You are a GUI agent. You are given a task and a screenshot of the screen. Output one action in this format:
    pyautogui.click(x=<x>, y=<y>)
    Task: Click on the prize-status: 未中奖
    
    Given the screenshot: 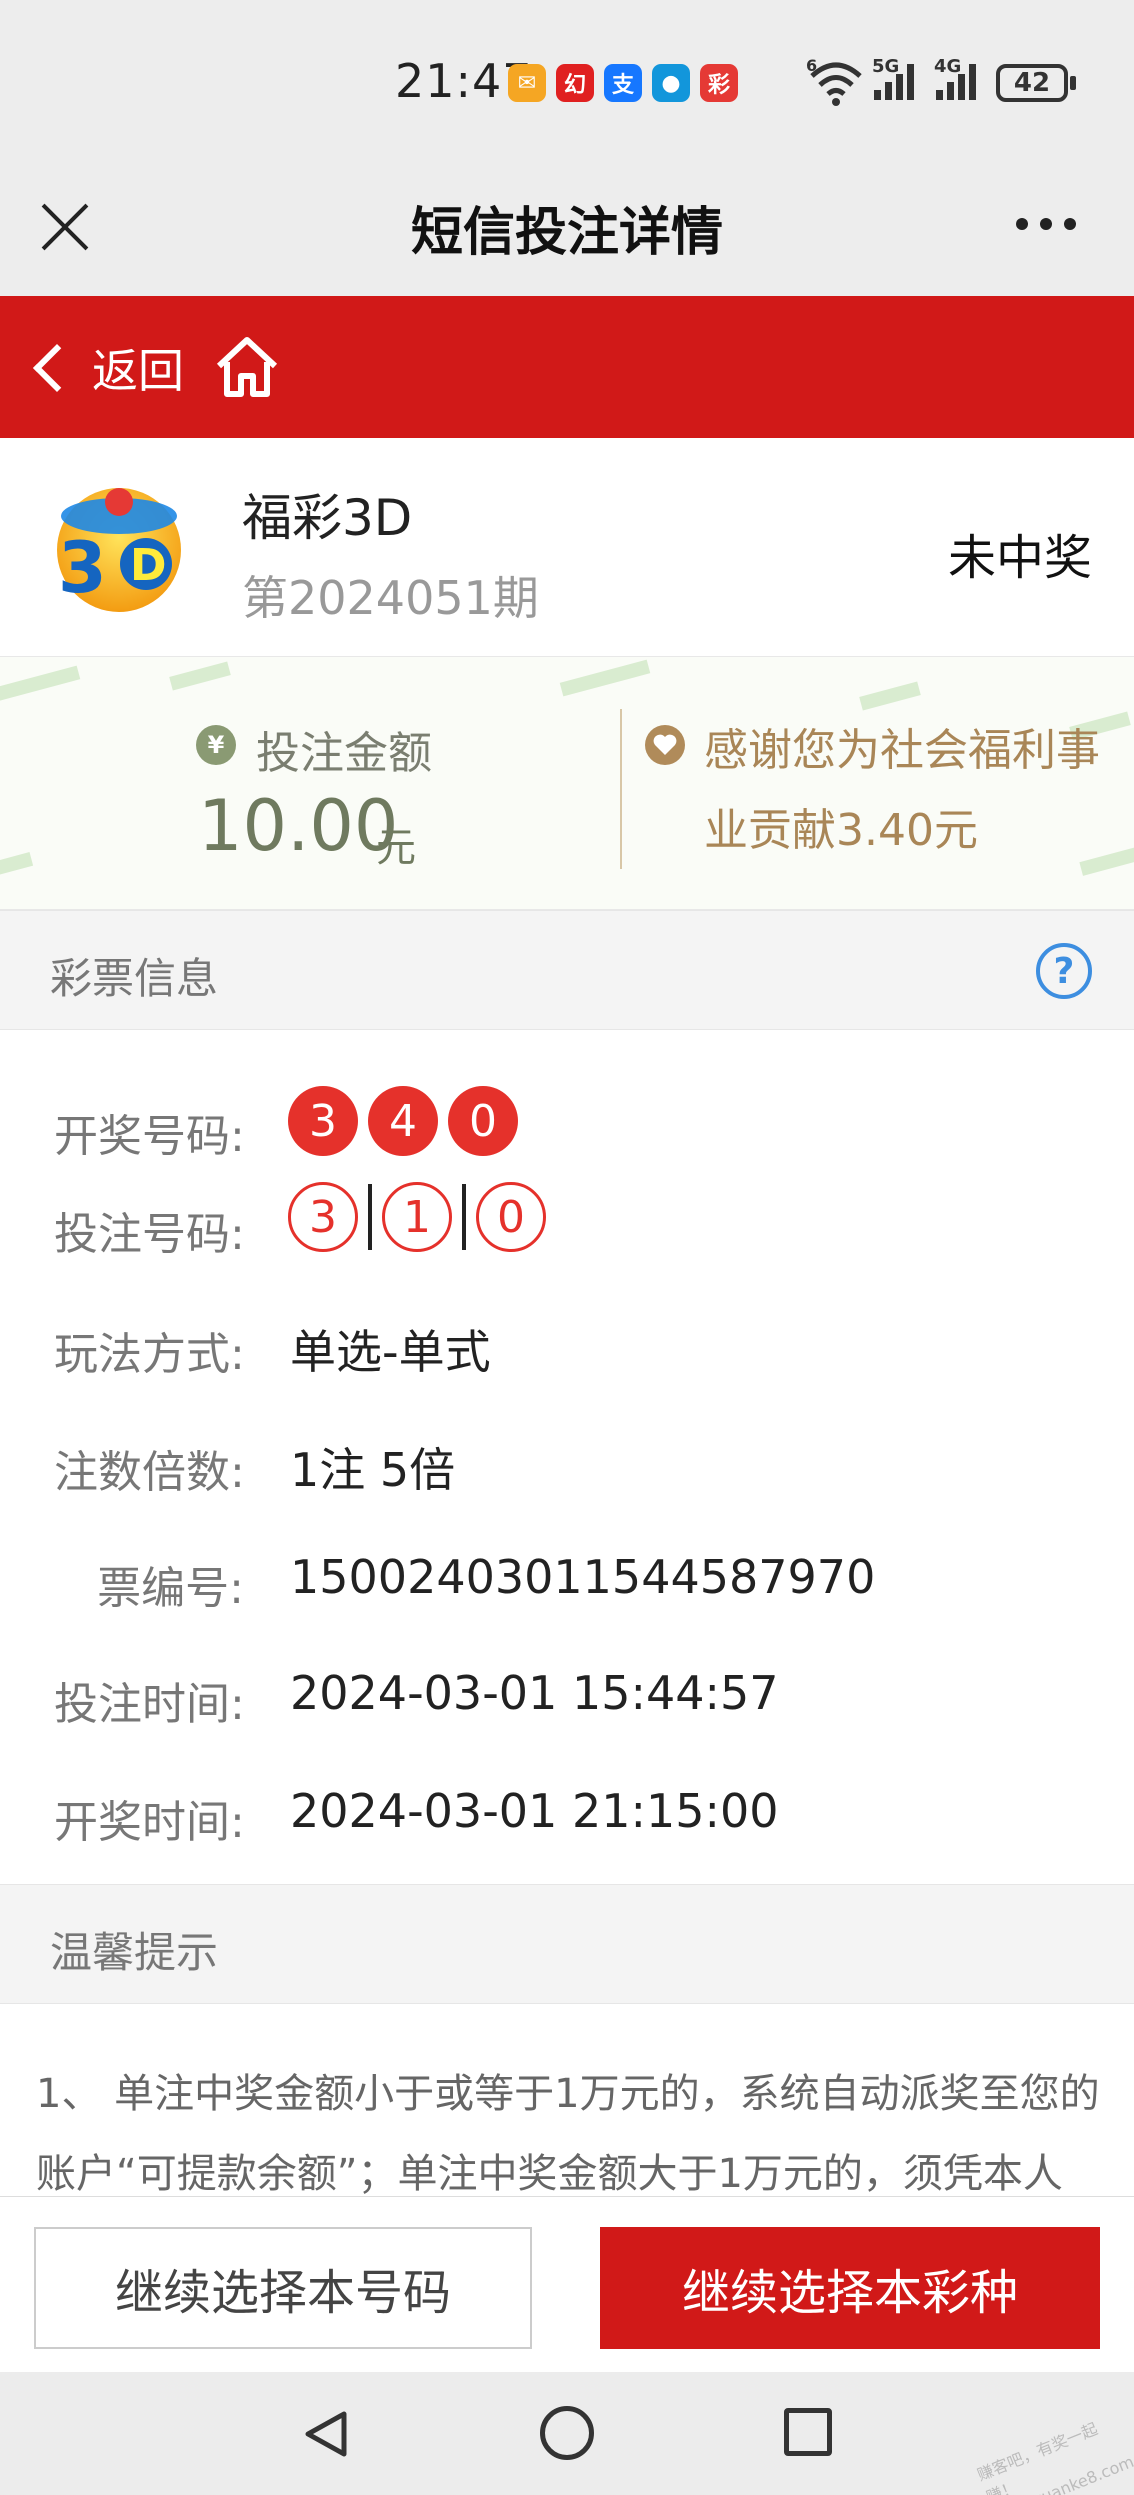 What is the action you would take?
    pyautogui.click(x=1019, y=558)
    